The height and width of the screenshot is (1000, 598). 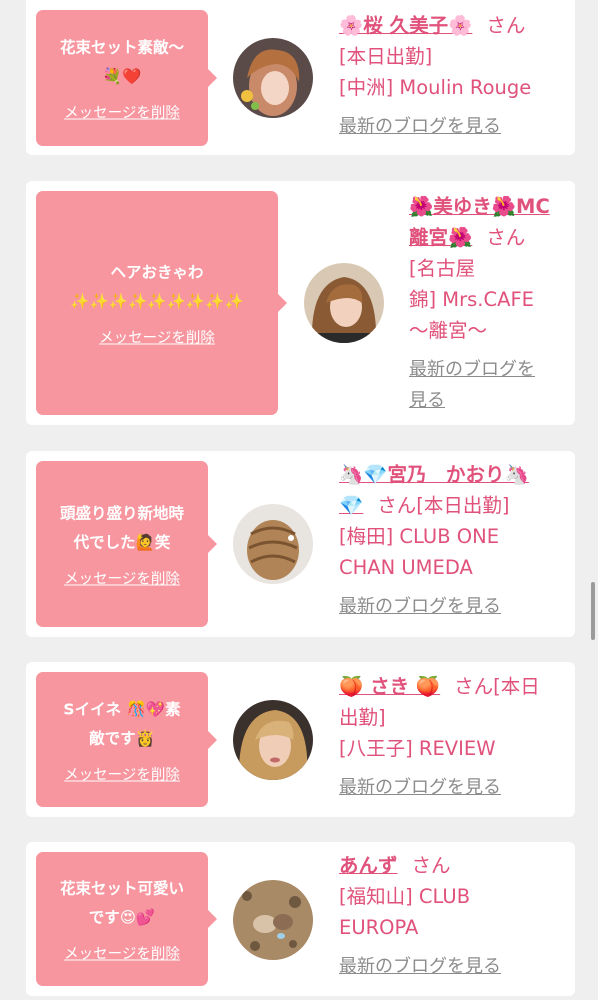 What do you see at coordinates (405, 912) in the screenshot?
I see `shop-name: [福知山] CLUB EUROPA` at bounding box center [405, 912].